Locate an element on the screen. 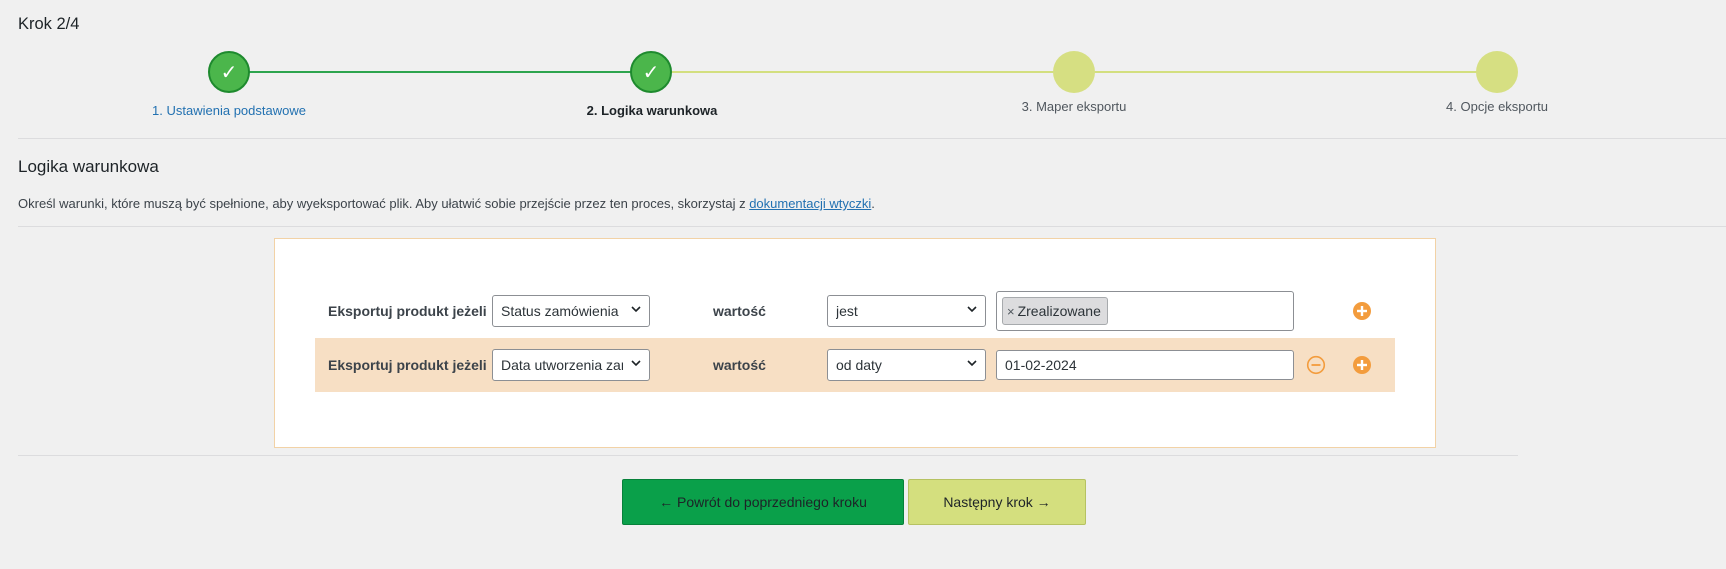 The height and width of the screenshot is (569, 1726). remove-tag-icon: × is located at coordinates (1011, 311).